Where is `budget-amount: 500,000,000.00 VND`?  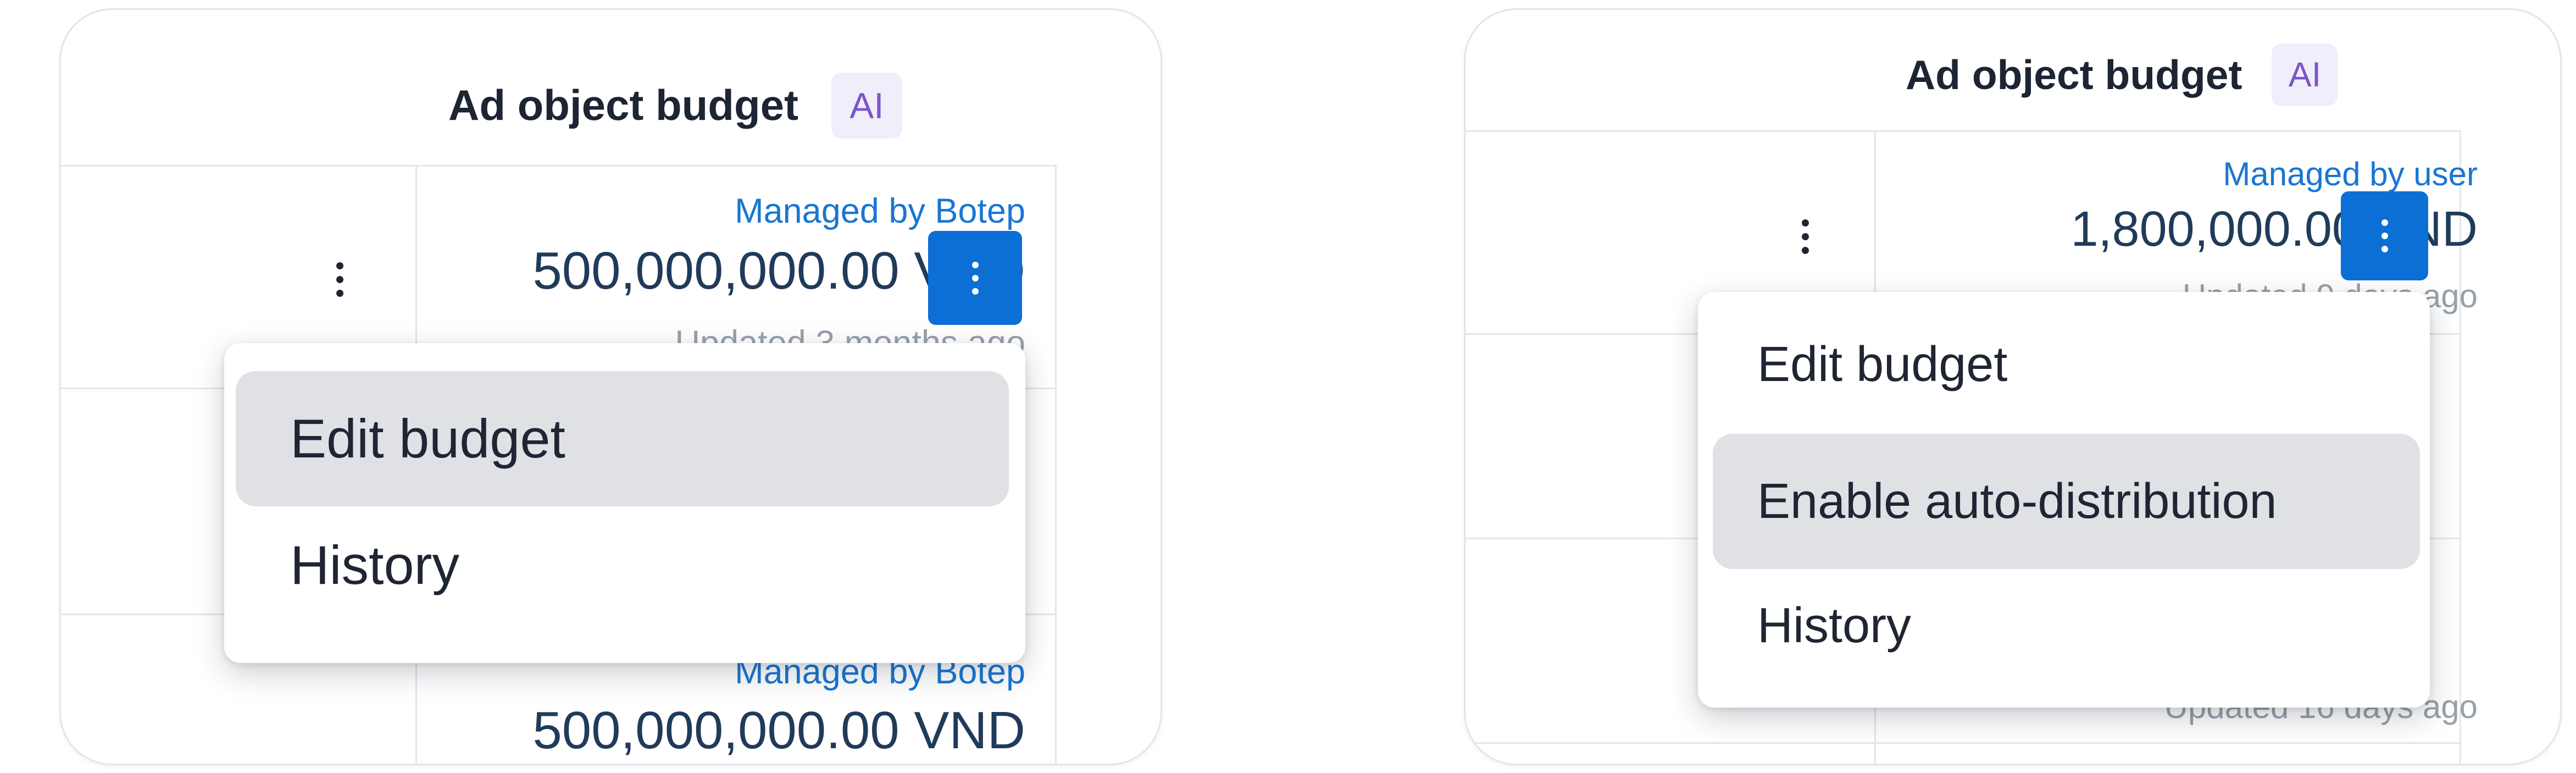
budget-amount: 500,000,000.00 VND is located at coordinates (778, 730).